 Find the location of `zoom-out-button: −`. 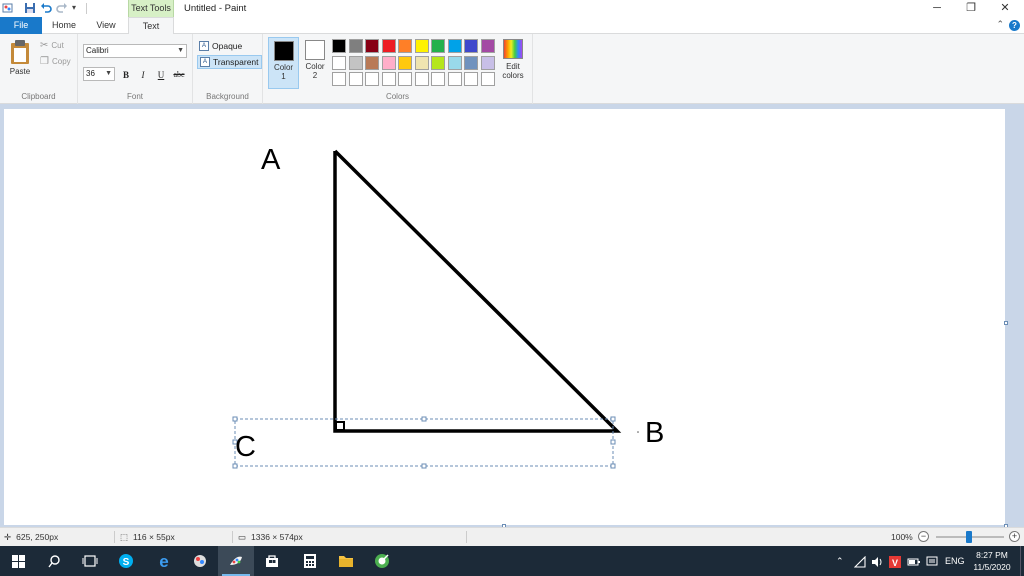

zoom-out-button: − is located at coordinates (923, 536).